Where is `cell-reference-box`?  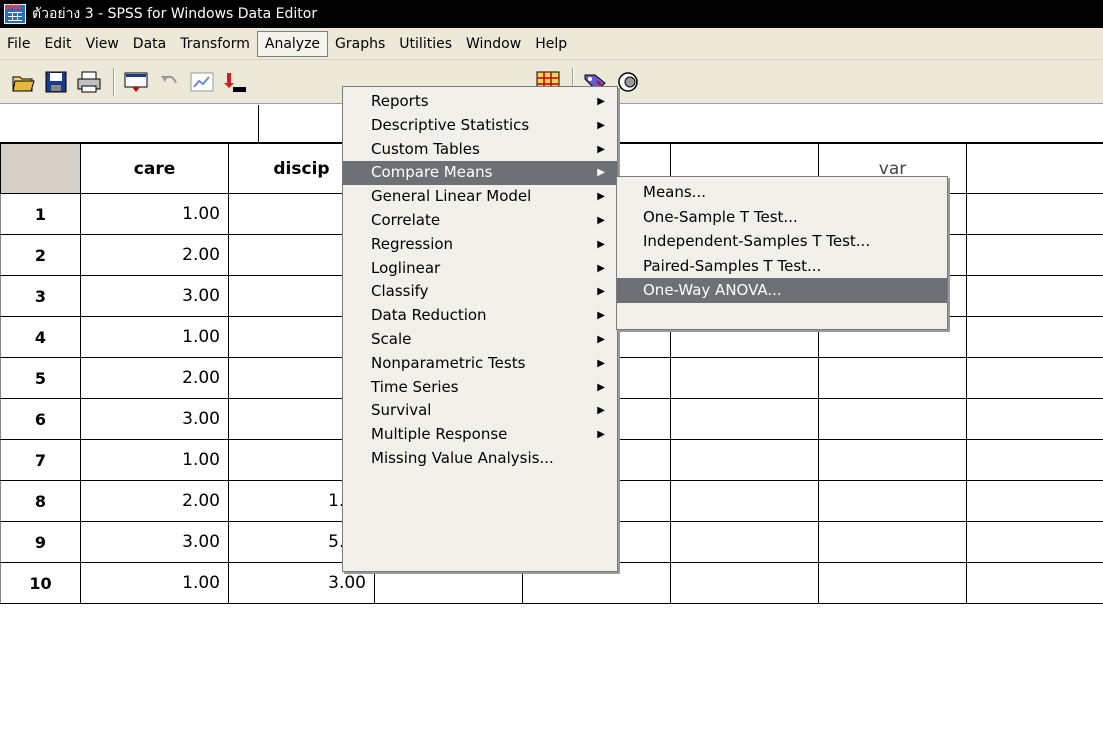
cell-reference-box is located at coordinates (129, 123).